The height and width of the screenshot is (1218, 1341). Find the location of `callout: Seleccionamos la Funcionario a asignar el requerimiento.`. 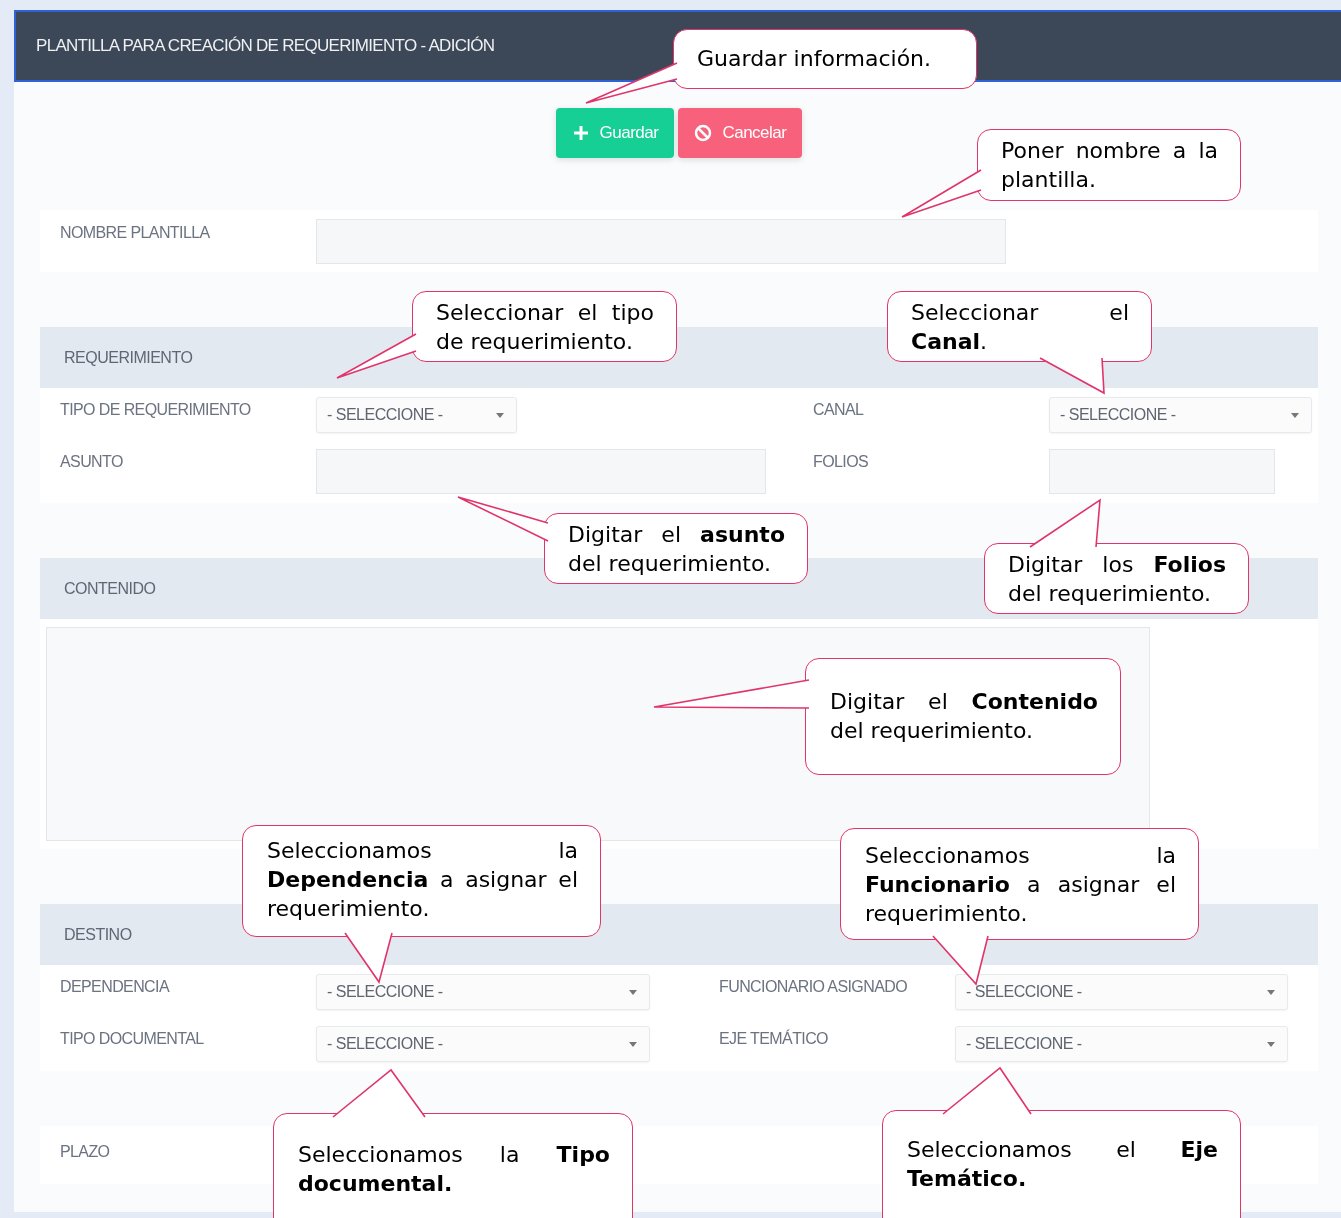

callout: Seleccionamos la Funcionario a asignar el requerimiento. is located at coordinates (1019, 884).